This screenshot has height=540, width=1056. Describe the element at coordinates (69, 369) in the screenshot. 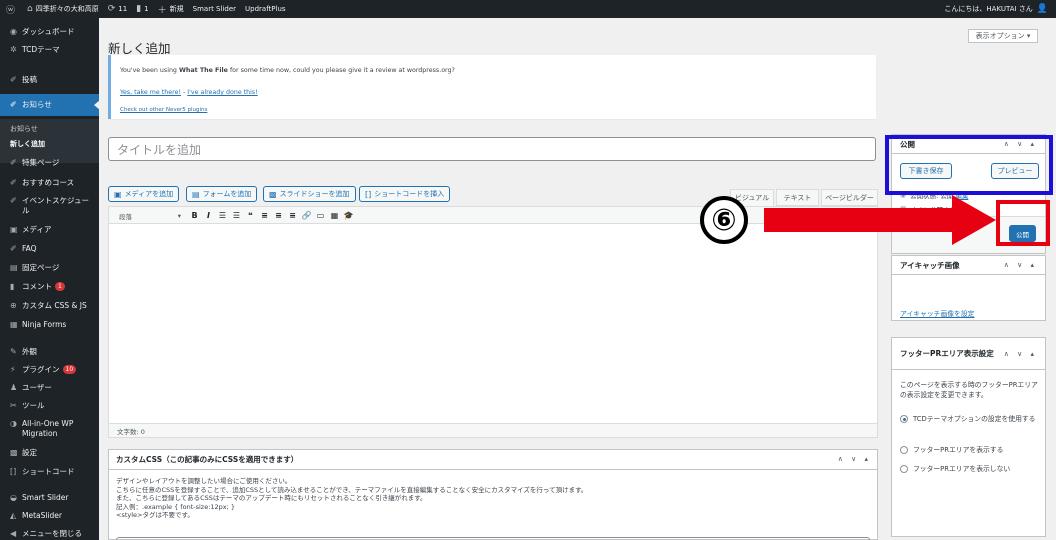

I see `plugins-badge: 10` at that location.